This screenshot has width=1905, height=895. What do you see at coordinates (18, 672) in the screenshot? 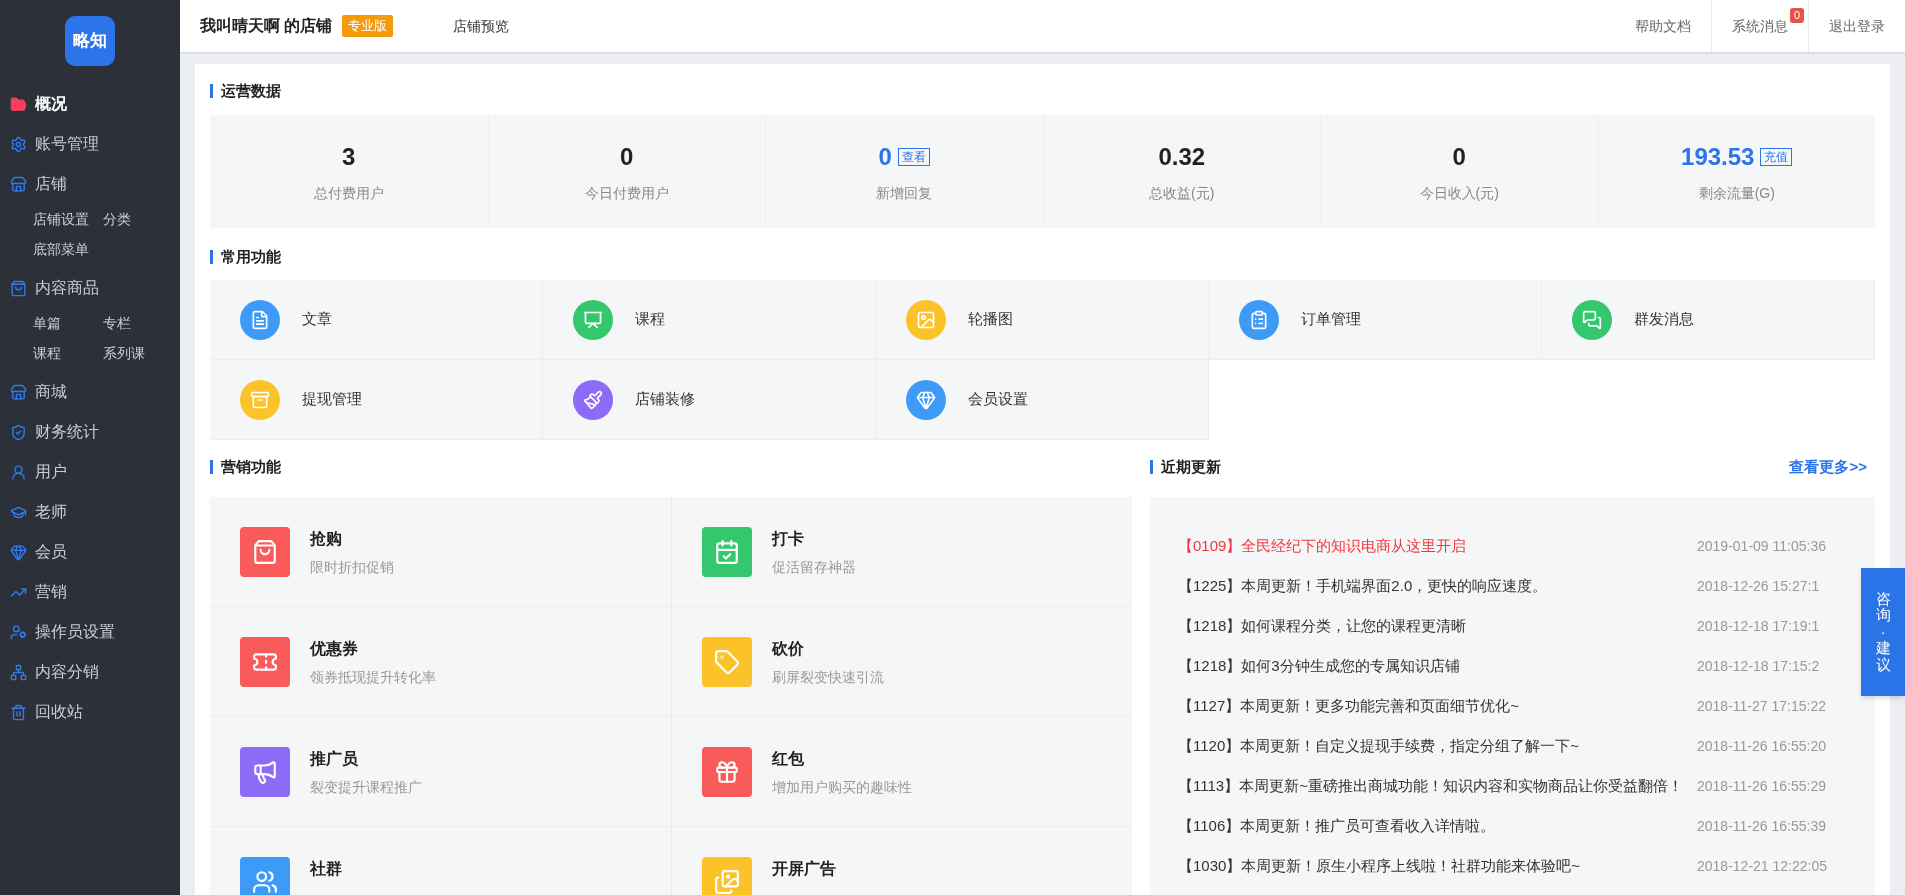
I see `network-icon` at bounding box center [18, 672].